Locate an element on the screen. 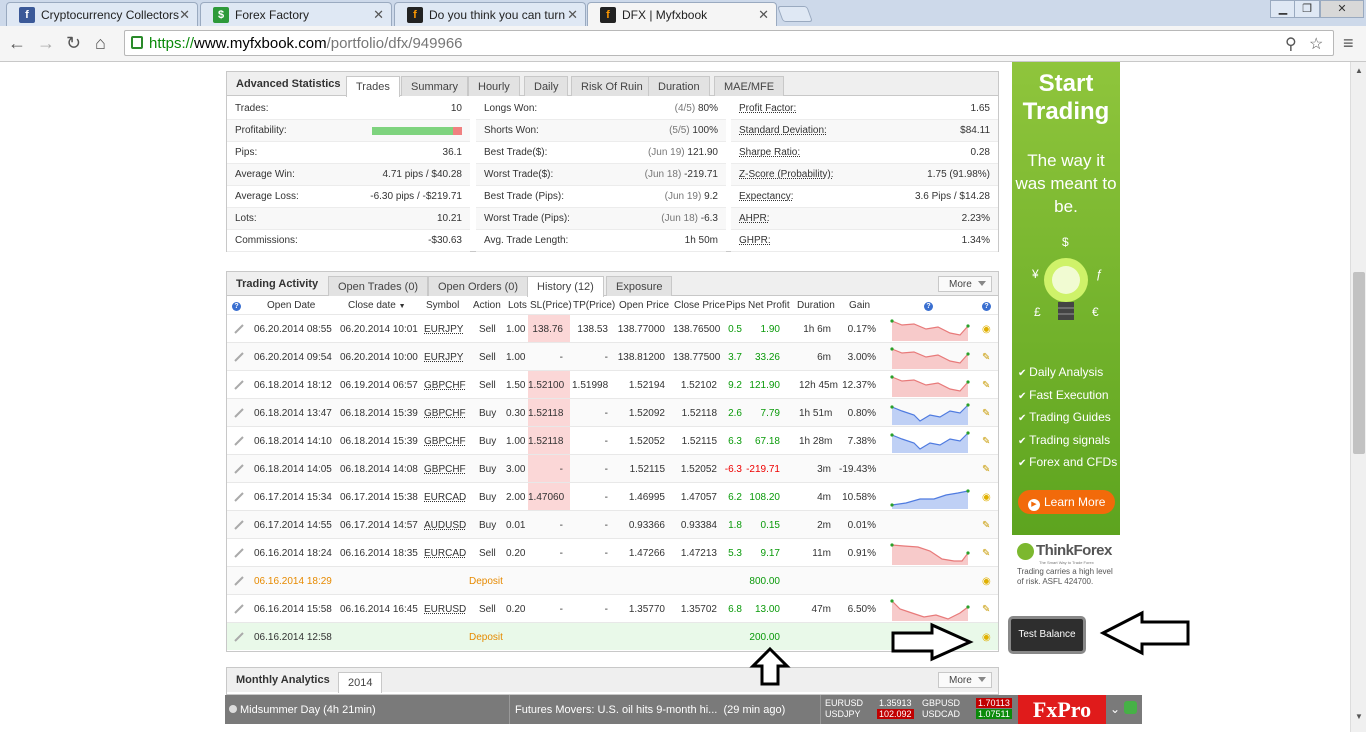 This screenshot has width=1366, height=732. ad-feature: Forex and CFDs is located at coordinates (1067, 463).